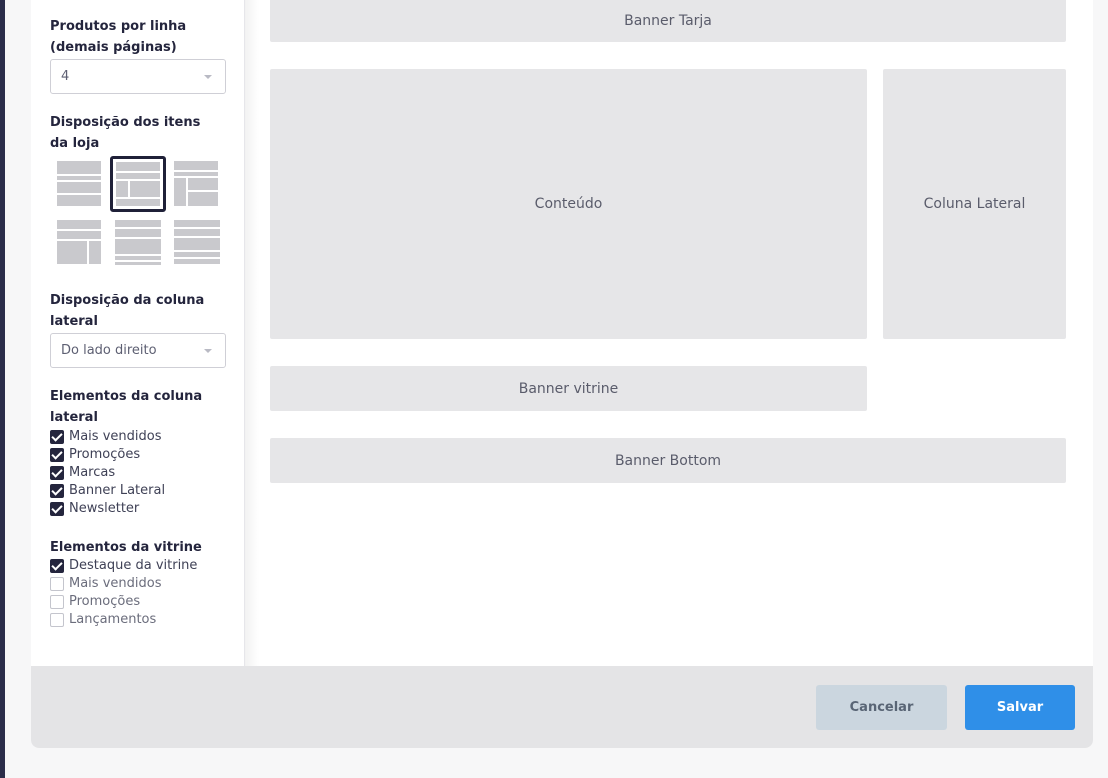 The image size is (1108, 778). I want to click on save-button: Salvar, so click(1020, 707).